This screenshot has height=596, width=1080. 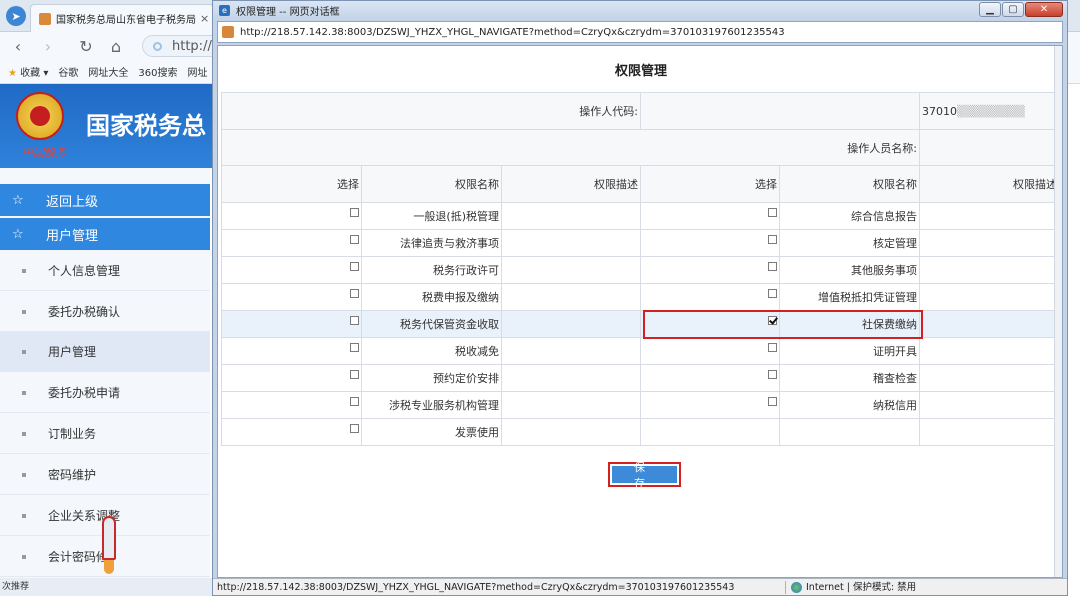 I want to click on permission-name: 税务代保管资金收取, so click(x=449, y=324).